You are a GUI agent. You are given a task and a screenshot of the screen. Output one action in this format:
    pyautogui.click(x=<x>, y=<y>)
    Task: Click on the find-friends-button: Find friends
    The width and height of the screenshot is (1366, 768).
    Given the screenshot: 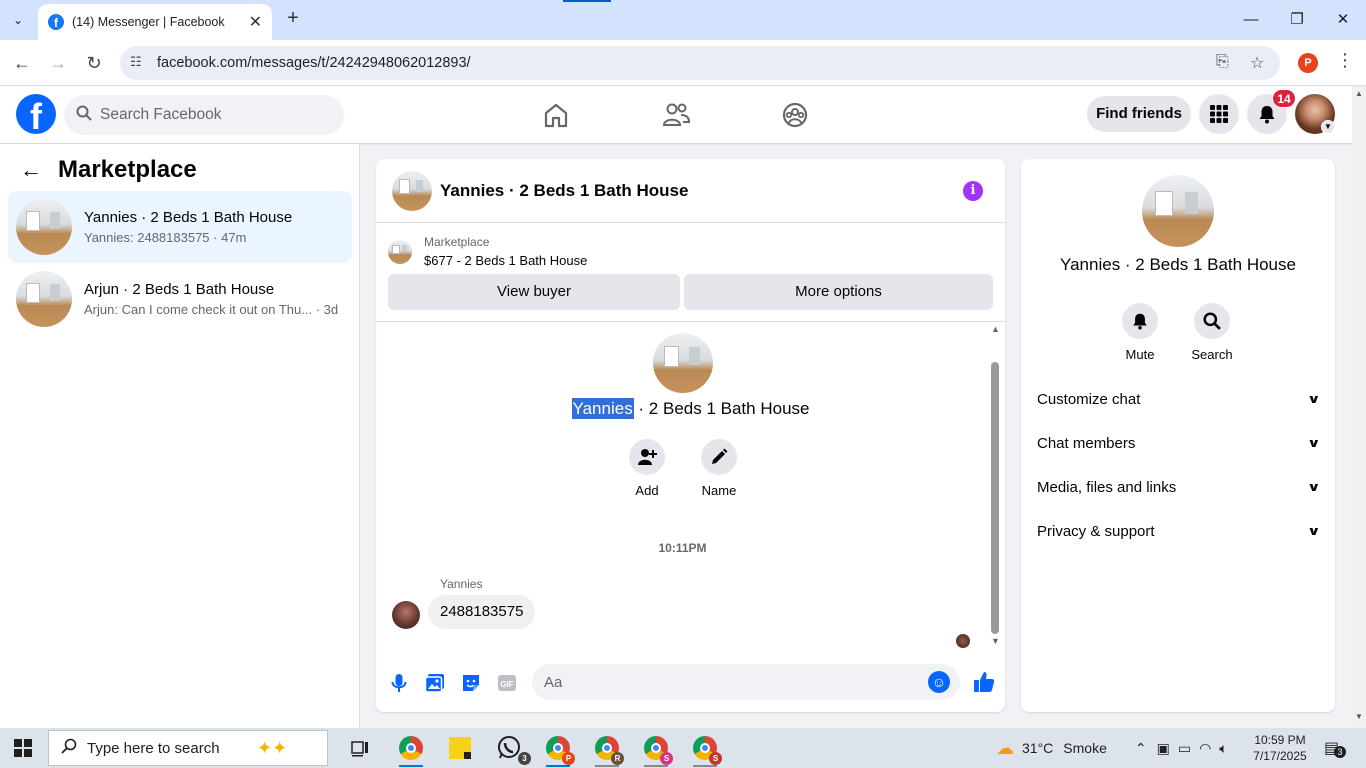 What is the action you would take?
    pyautogui.click(x=1139, y=114)
    